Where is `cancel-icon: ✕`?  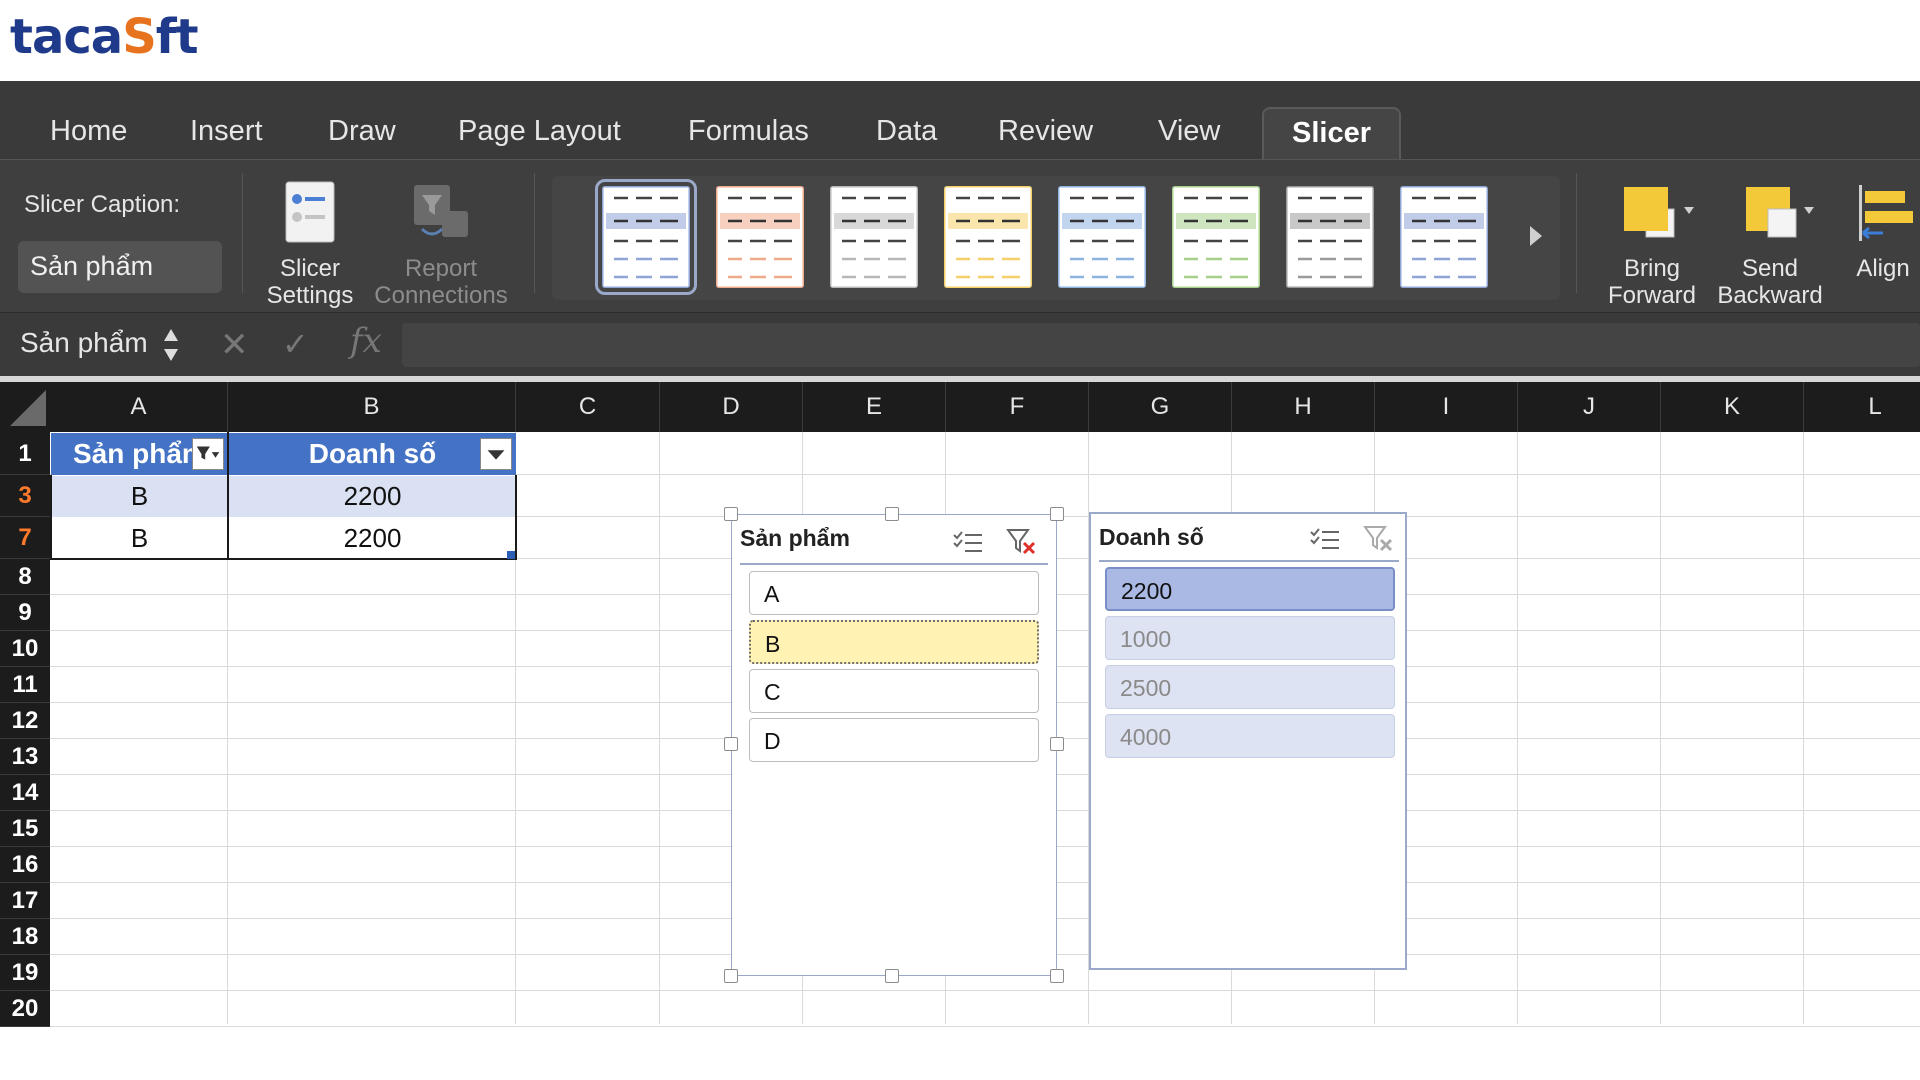 cancel-icon: ✕ is located at coordinates (234, 345).